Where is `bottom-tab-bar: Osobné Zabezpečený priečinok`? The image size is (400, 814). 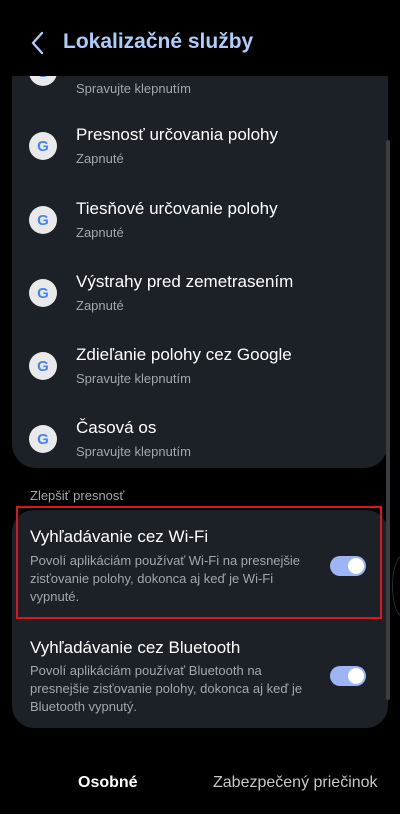
bottom-tab-bar: Osobné Zabezpečený priečinok is located at coordinates (200, 787).